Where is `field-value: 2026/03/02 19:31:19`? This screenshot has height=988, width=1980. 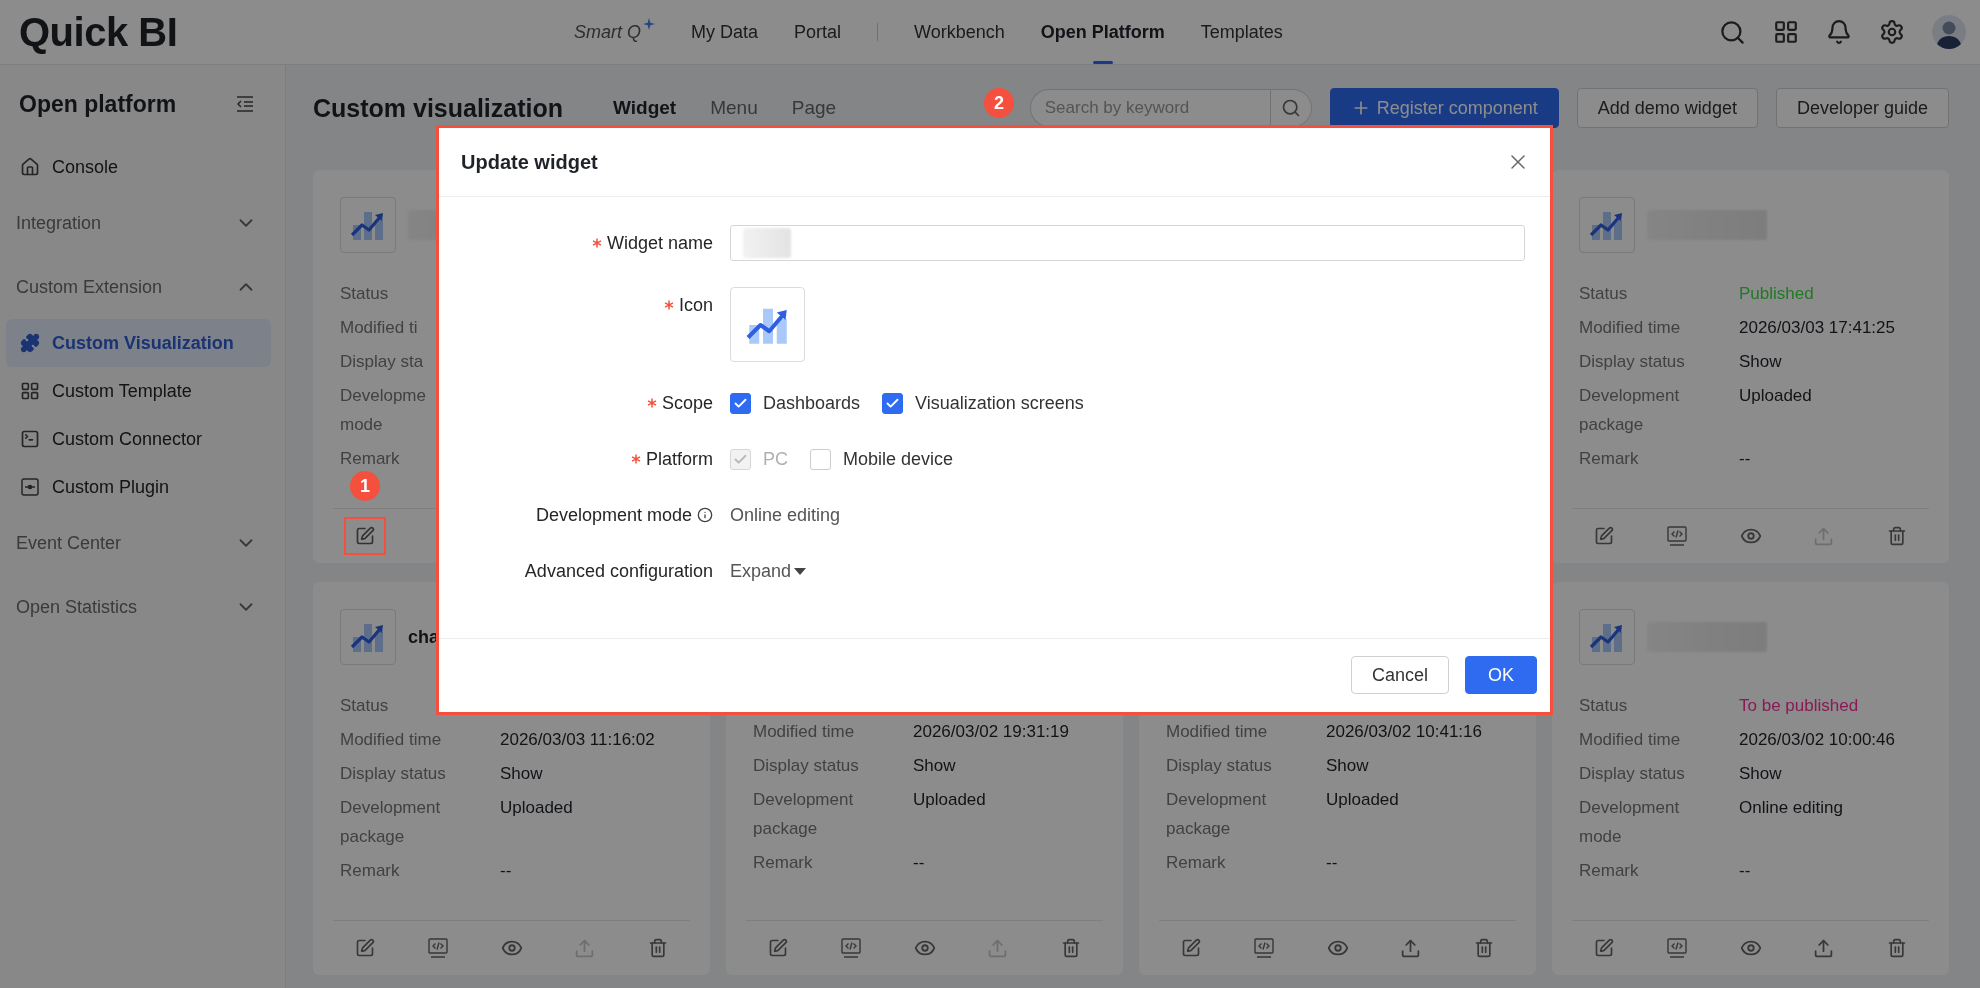 field-value: 2026/03/02 19:31:19 is located at coordinates (991, 732).